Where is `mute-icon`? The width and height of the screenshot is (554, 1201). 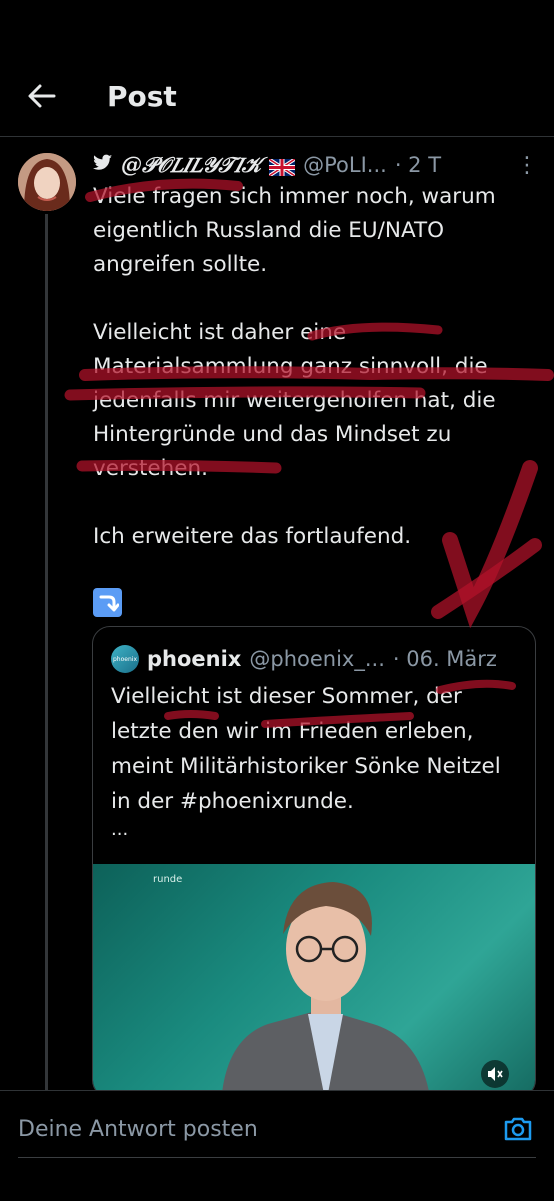 mute-icon is located at coordinates (495, 1074).